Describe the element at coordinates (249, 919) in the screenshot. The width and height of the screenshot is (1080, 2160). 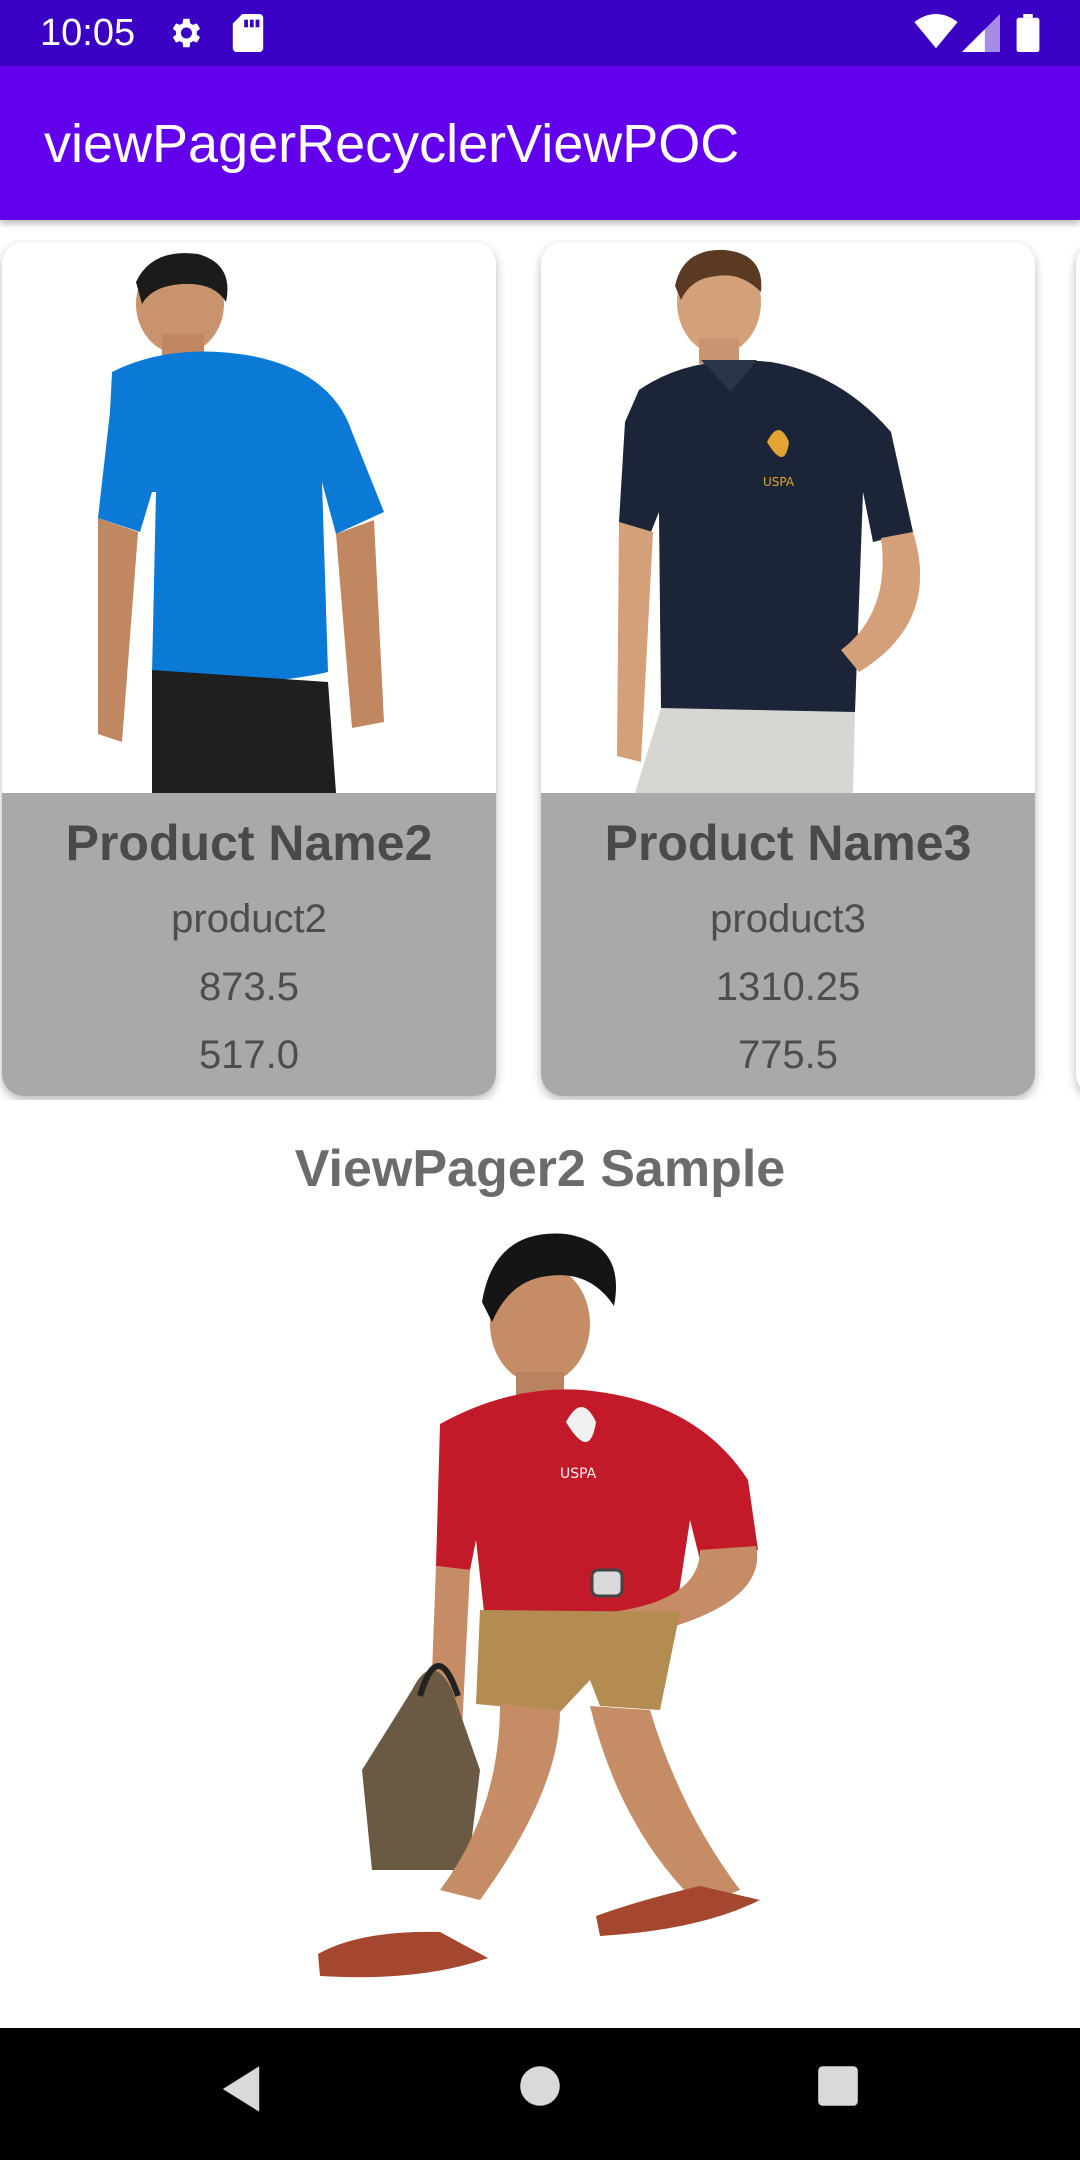
I see `product-code: product2` at that location.